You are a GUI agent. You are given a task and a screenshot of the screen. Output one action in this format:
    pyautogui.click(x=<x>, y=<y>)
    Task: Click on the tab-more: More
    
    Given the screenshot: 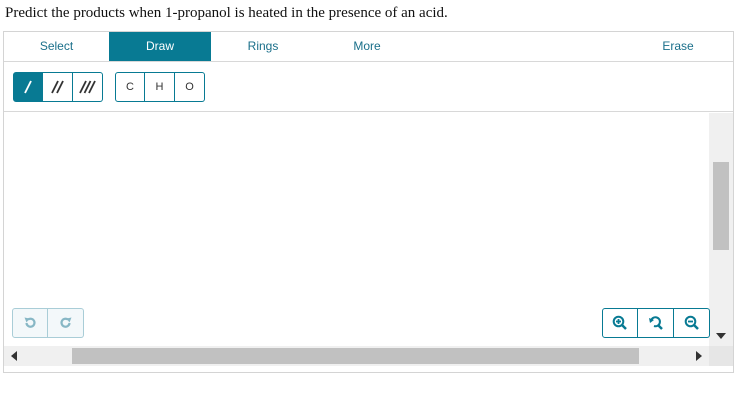 What is the action you would take?
    pyautogui.click(x=367, y=46)
    